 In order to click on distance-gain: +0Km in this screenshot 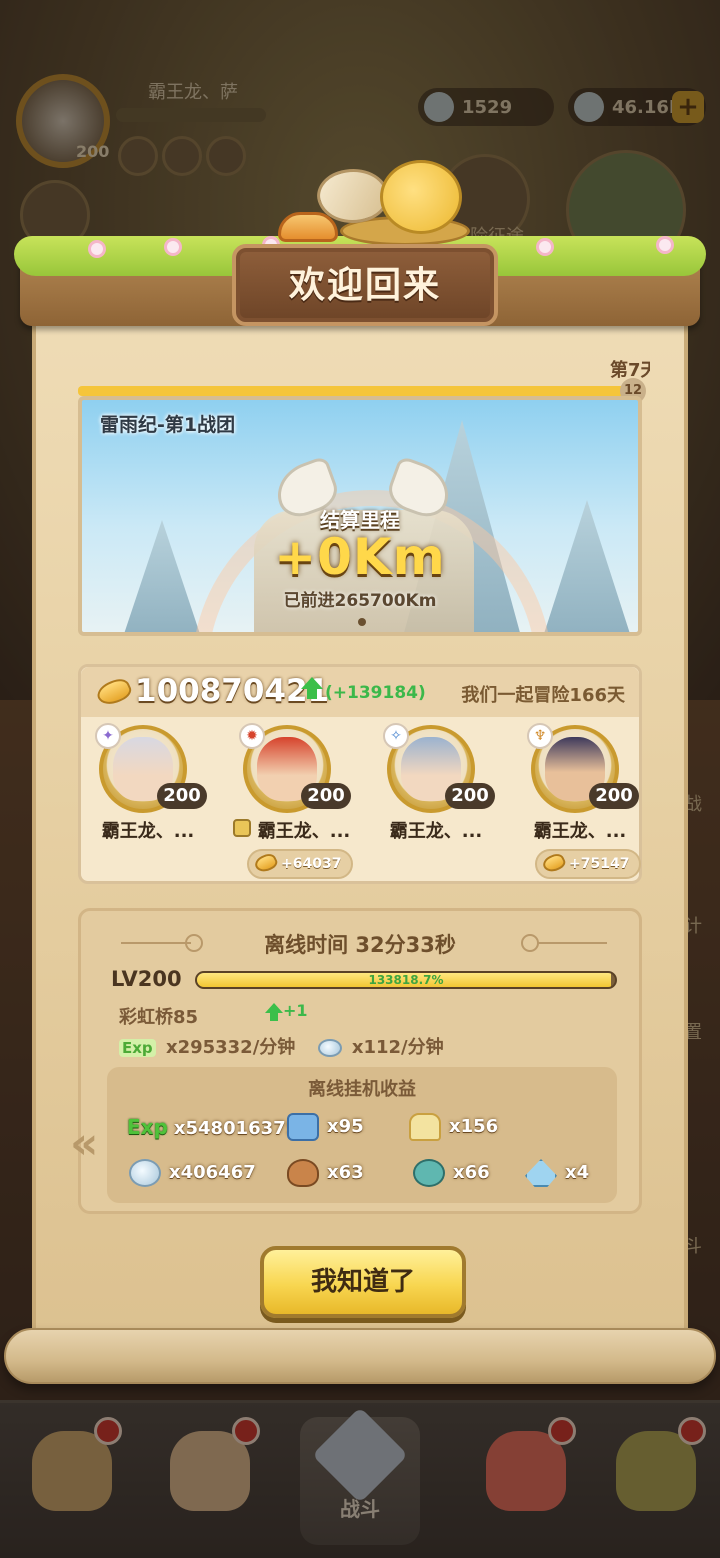, I will do `click(360, 557)`.